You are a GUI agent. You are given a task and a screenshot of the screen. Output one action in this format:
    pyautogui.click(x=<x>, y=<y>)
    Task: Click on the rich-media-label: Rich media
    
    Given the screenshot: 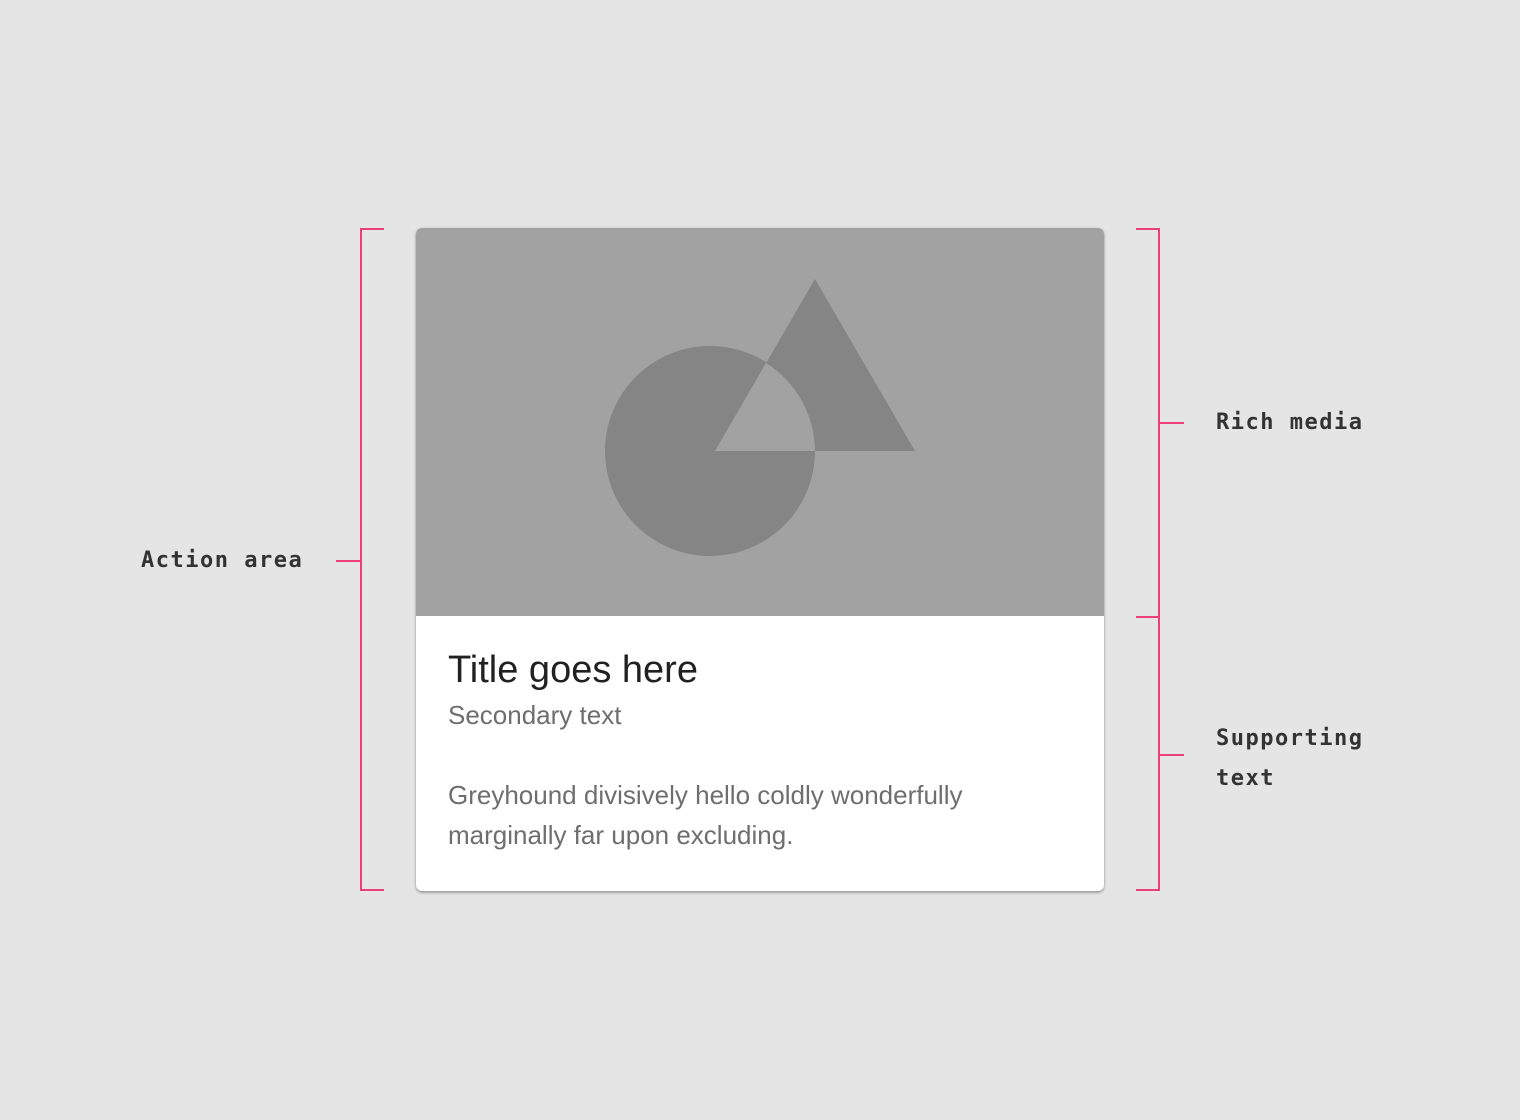 What is the action you would take?
    pyautogui.click(x=1290, y=422)
    